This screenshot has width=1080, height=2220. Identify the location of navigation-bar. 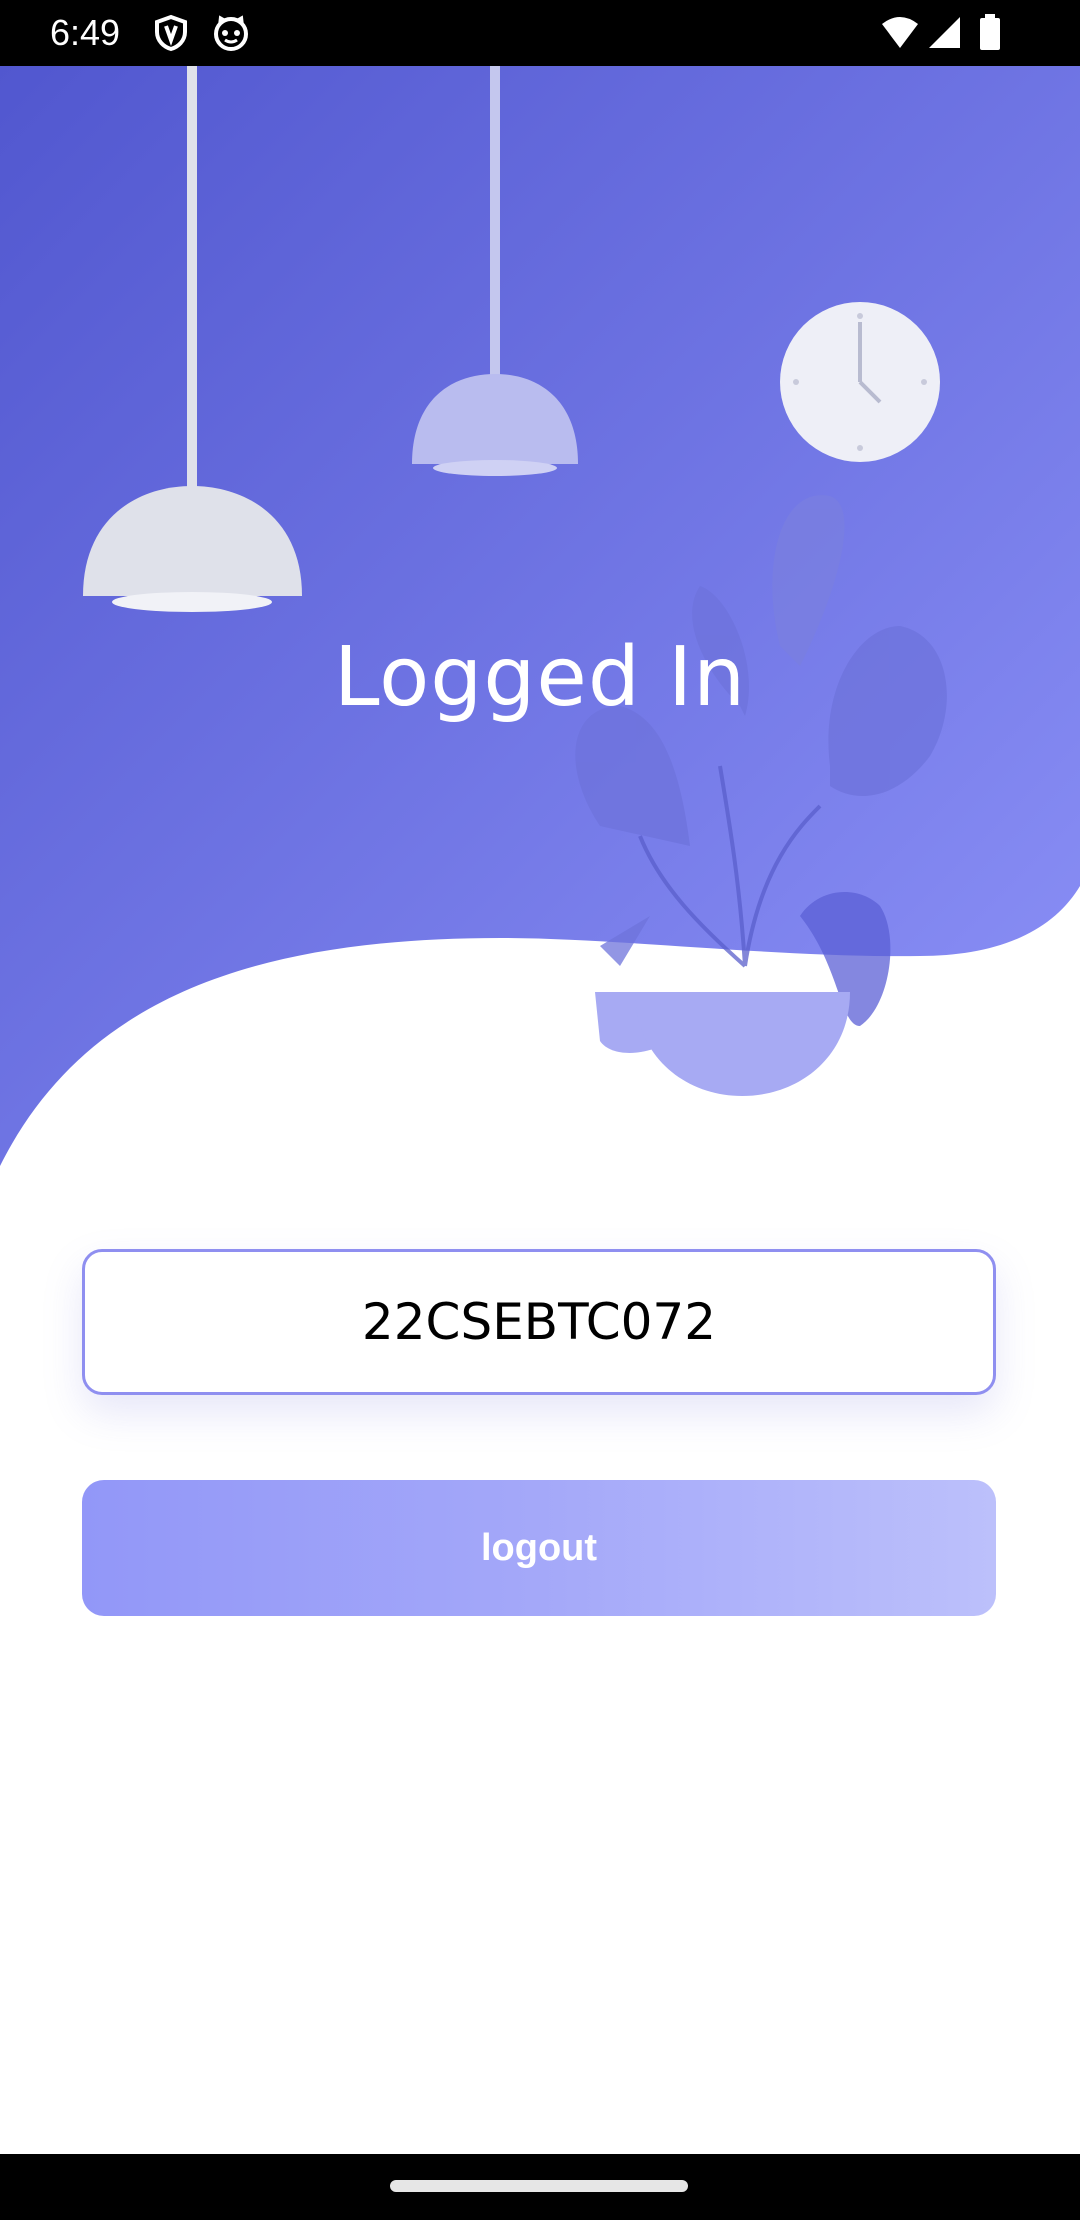
(540, 2187).